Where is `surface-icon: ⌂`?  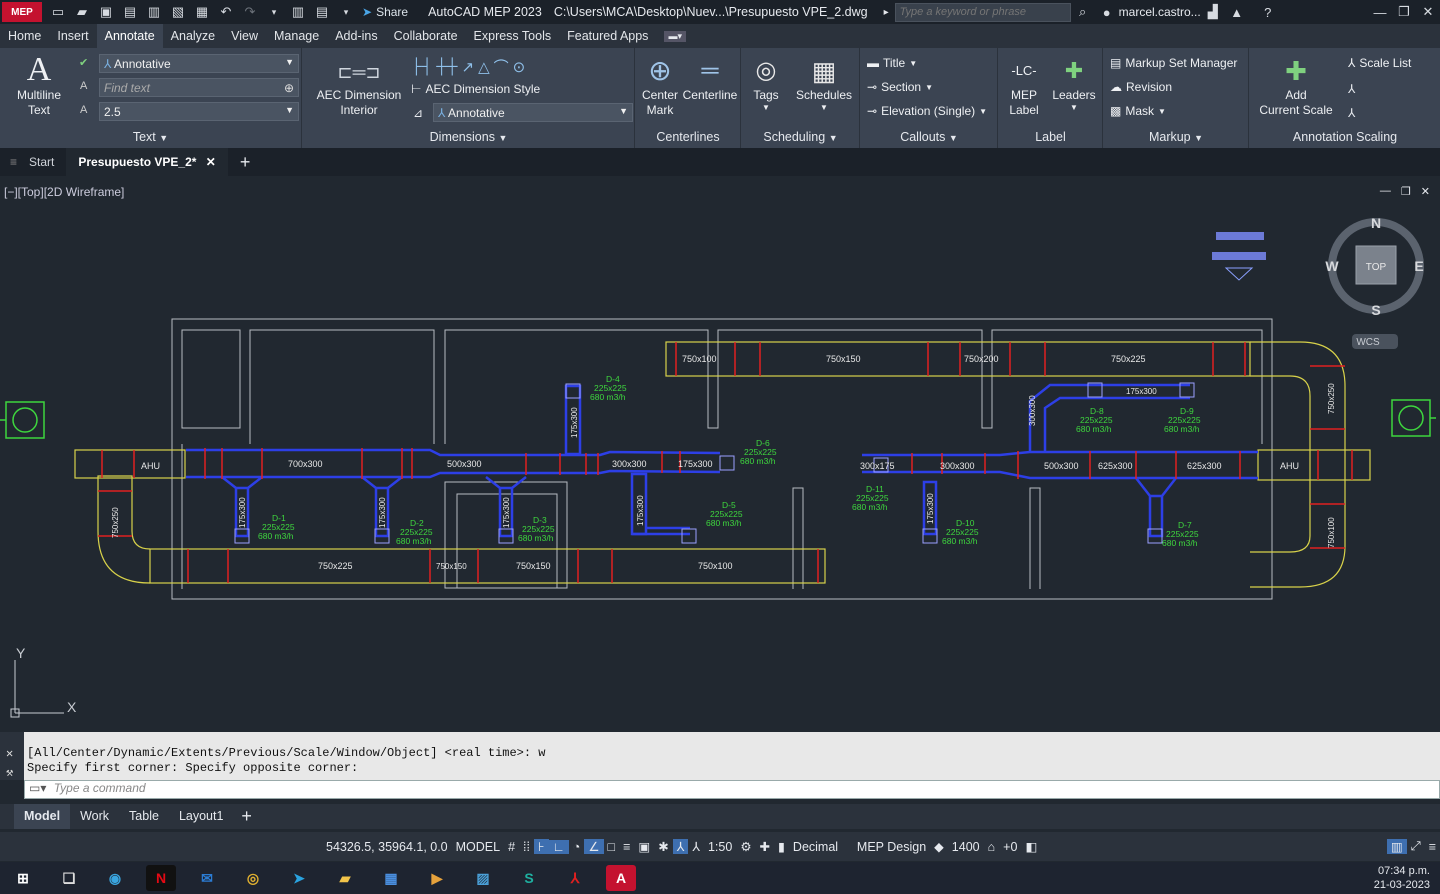
surface-icon: ⌂ is located at coordinates (992, 847).